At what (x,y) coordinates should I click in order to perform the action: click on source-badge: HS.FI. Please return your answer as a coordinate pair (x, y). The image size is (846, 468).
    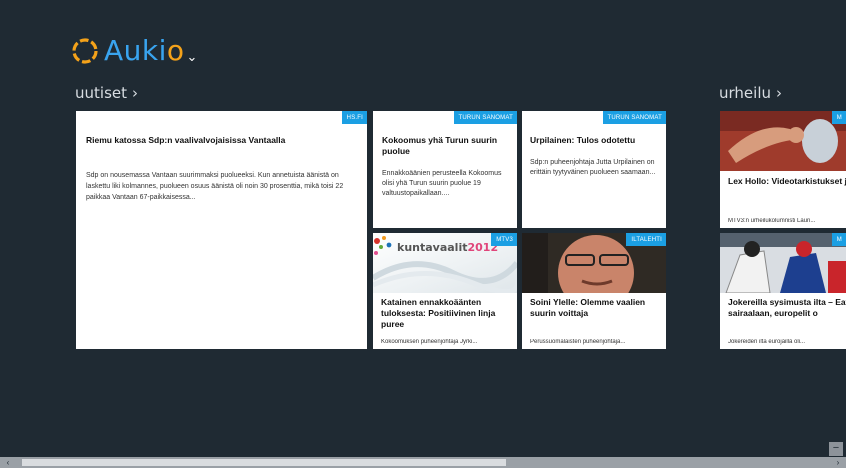
    Looking at the image, I should click on (354, 117).